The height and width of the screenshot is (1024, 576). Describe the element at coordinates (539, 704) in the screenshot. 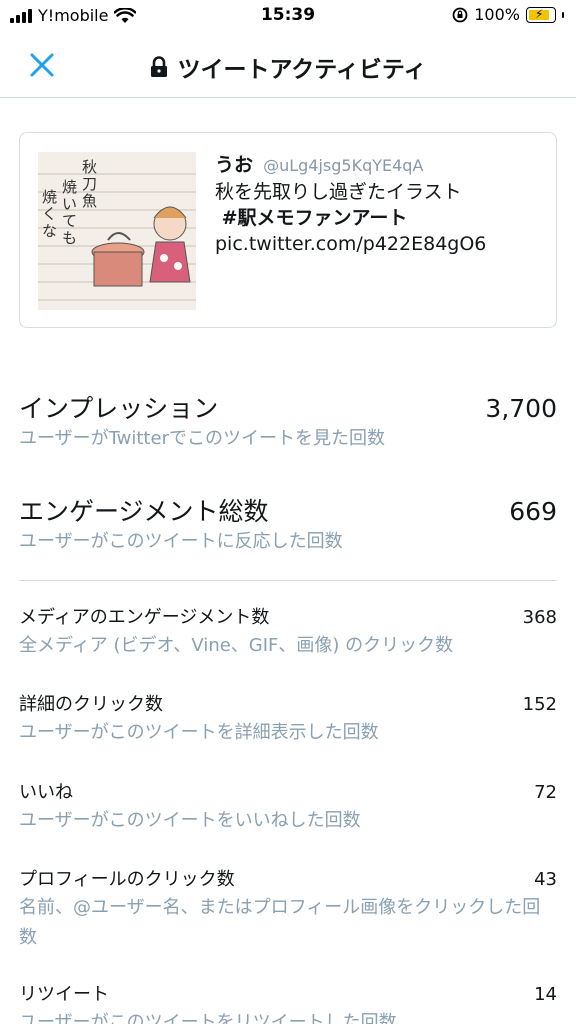

I see `metric-value: 152` at that location.